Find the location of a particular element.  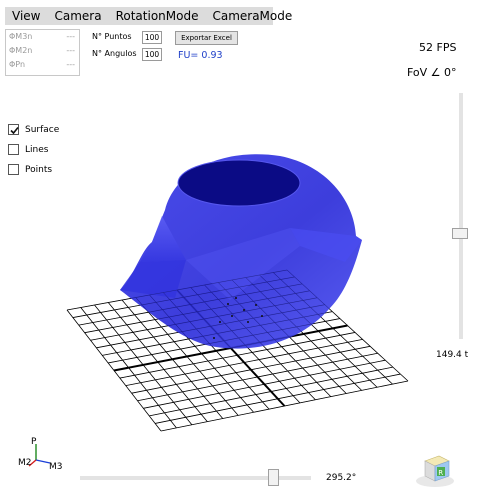

axis-gizmo: P M2 M3 is located at coordinates (40, 454).